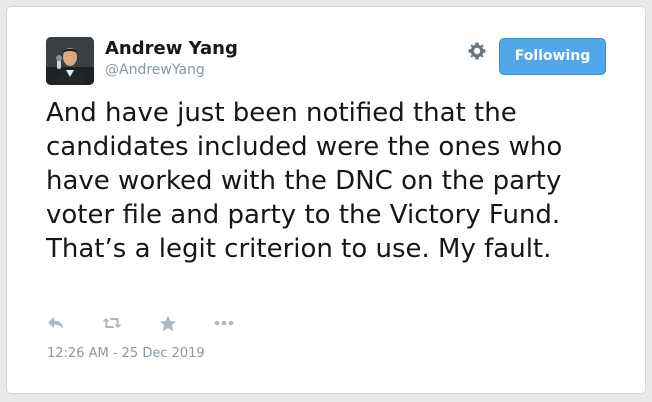 Image resolution: width=652 pixels, height=402 pixels. What do you see at coordinates (552, 56) in the screenshot?
I see `following-button: Following` at bounding box center [552, 56].